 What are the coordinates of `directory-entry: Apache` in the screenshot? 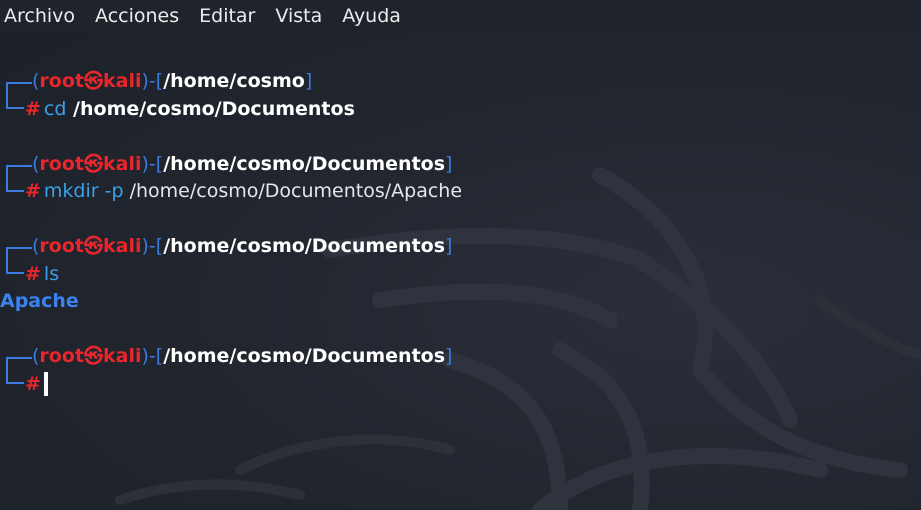 It's located at (39, 301).